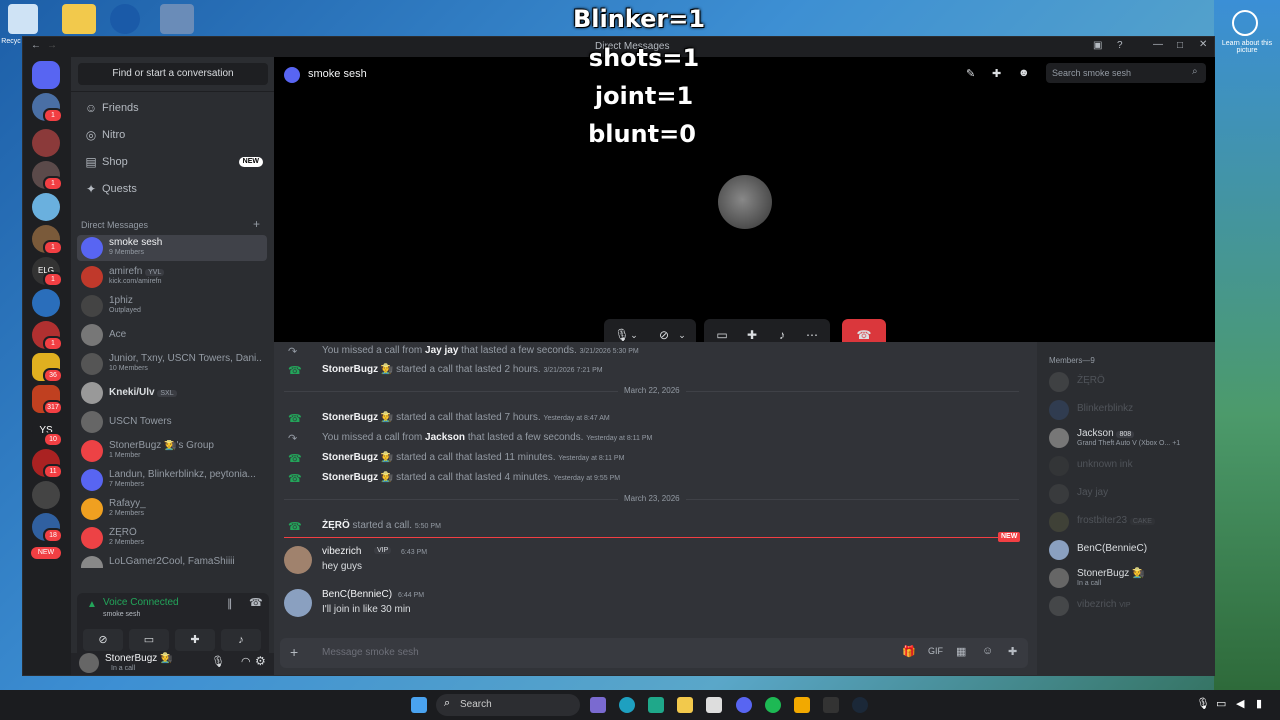  Describe the element at coordinates (1129, 383) in the screenshot. I see `member-item: ŻĘRÖ` at that location.